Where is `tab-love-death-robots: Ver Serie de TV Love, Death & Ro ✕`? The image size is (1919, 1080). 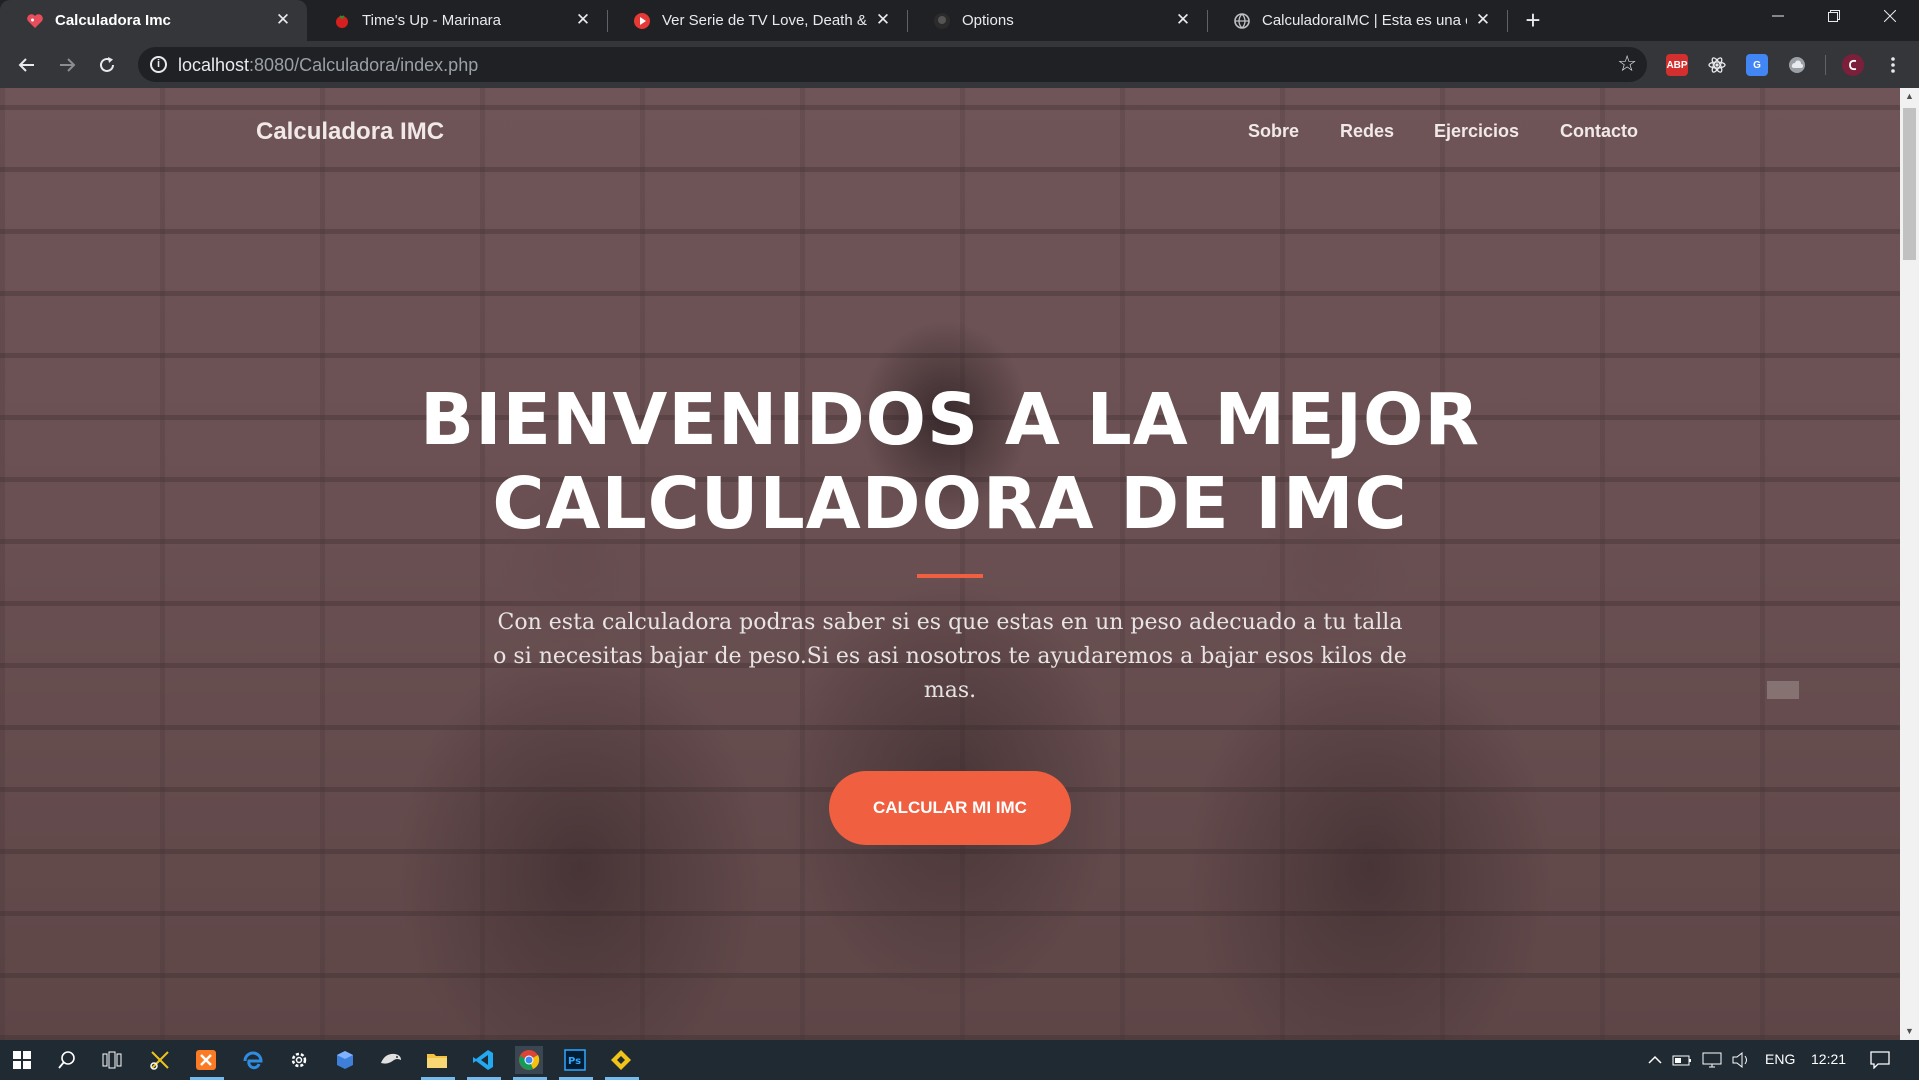
tab-love-death-robots: Ver Serie de TV Love, Death & Ro ✕ is located at coordinates (757, 20).